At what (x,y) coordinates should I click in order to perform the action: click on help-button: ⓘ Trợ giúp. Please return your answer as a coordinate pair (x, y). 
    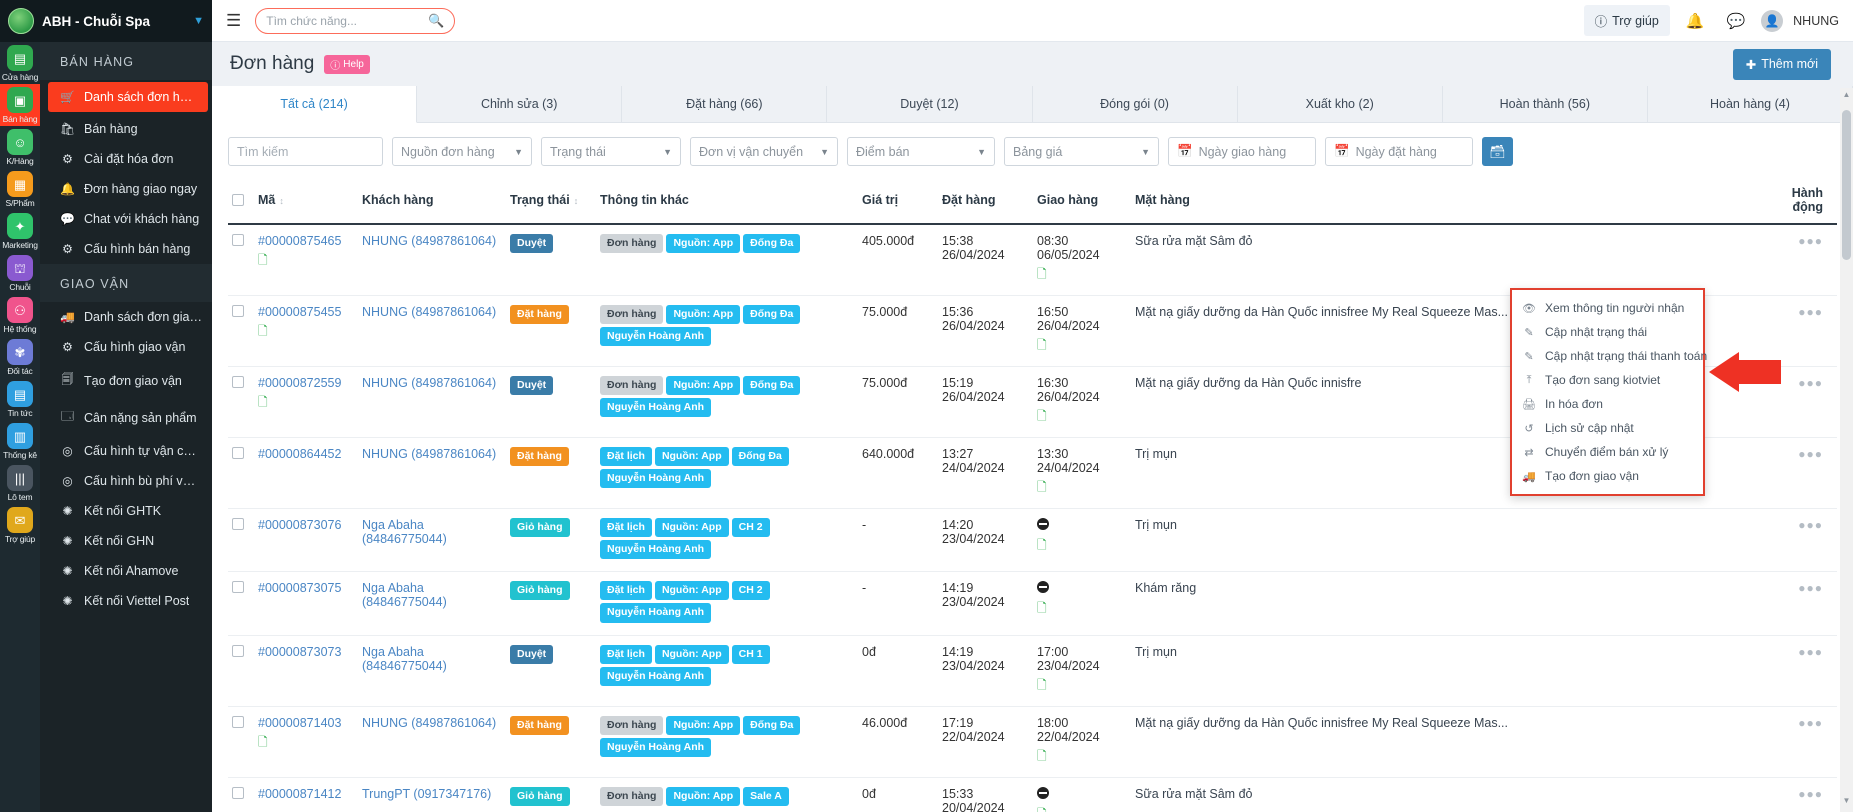
    Looking at the image, I should click on (1626, 20).